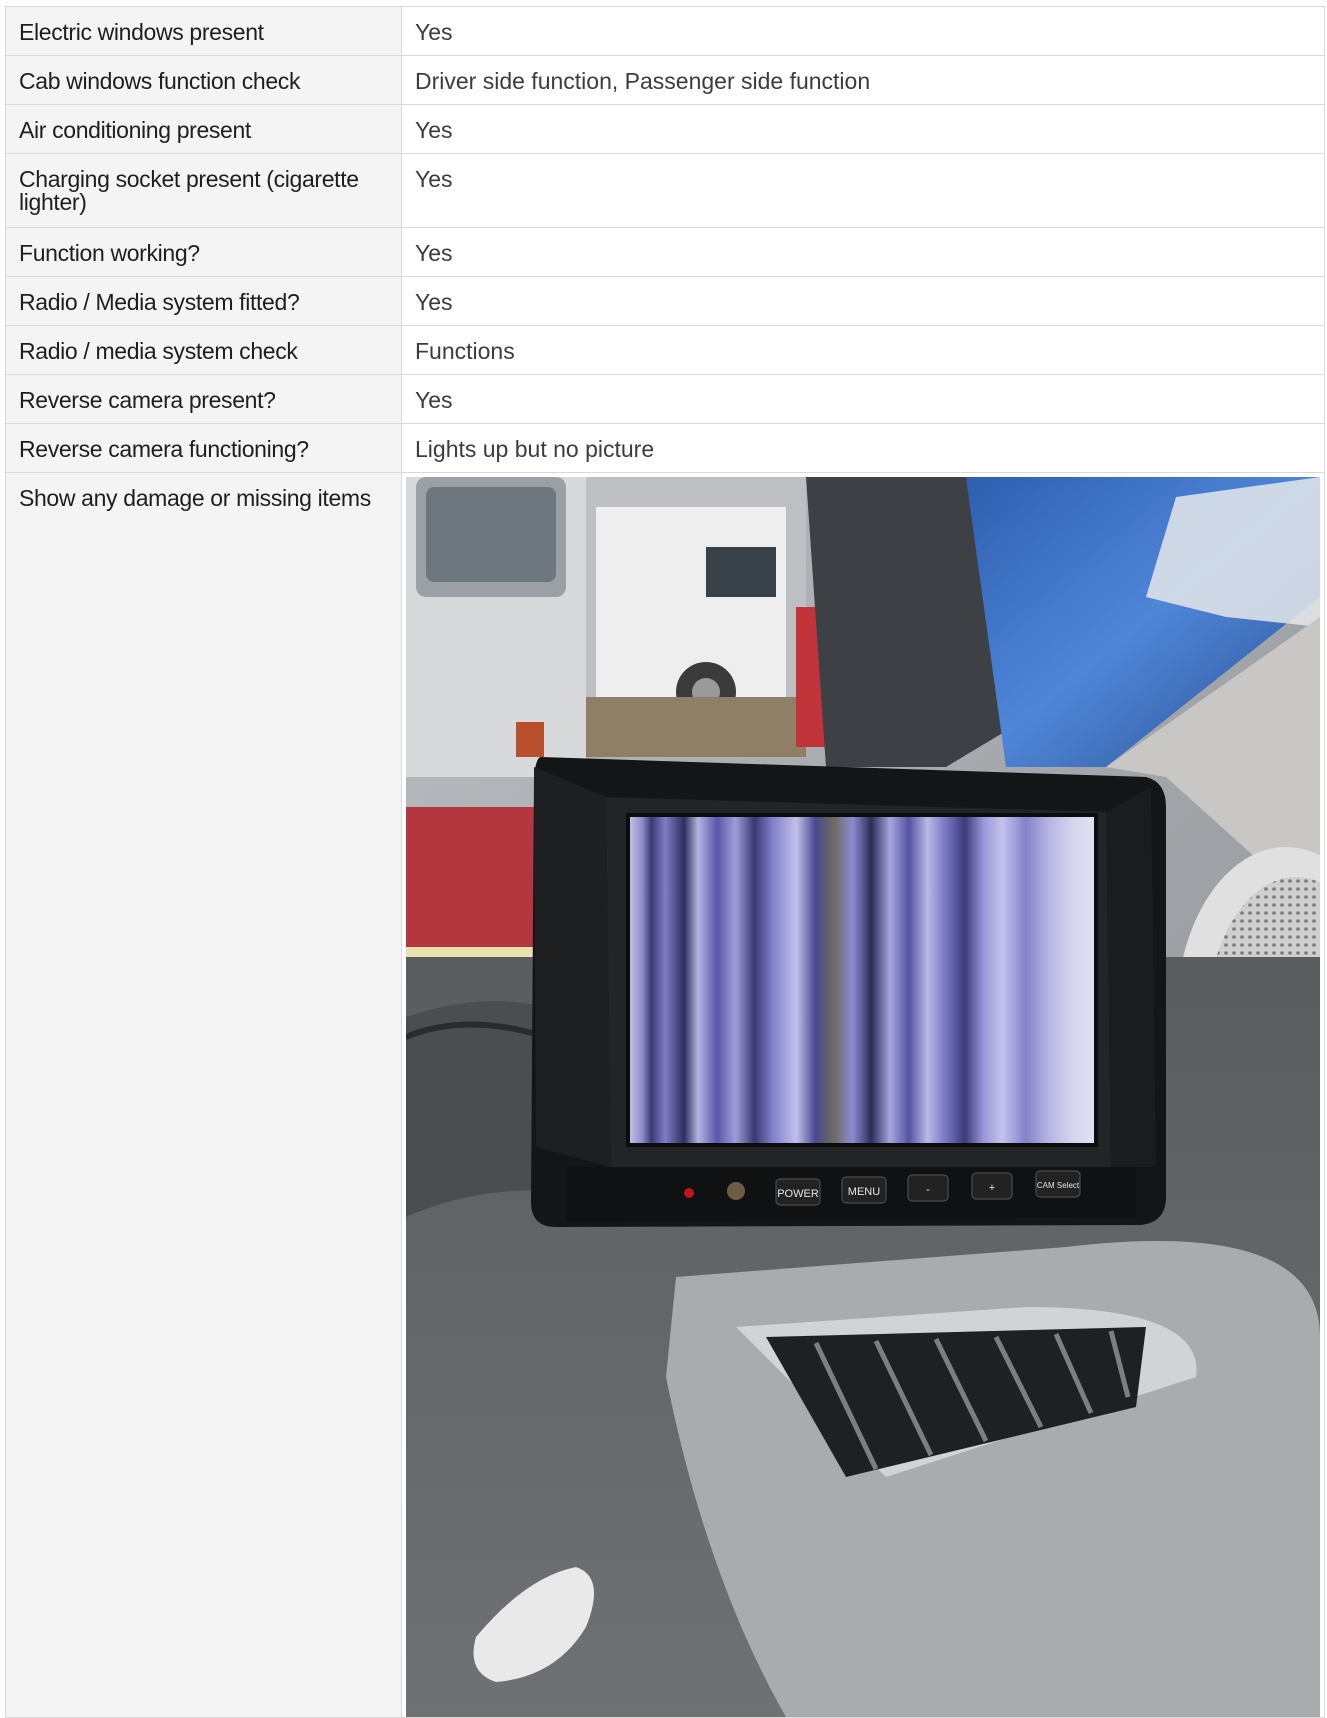 The width and height of the screenshot is (1327, 1718). I want to click on row-value: Functions, so click(465, 351).